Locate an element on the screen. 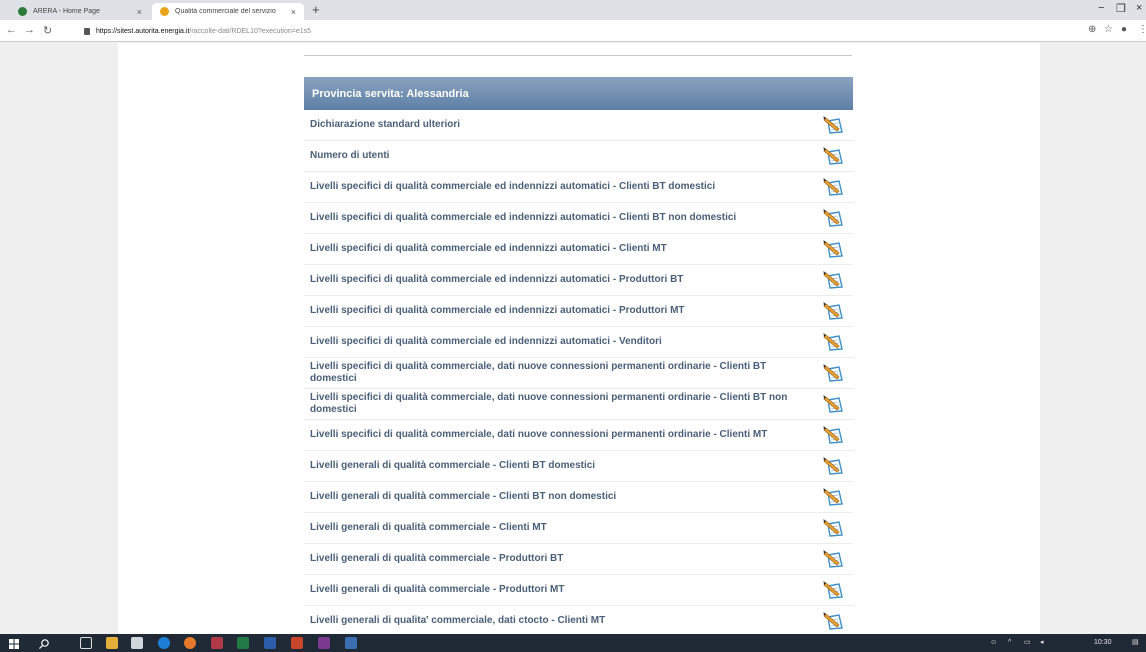 The image size is (1146, 652). edge-icon is located at coordinates (164, 643).